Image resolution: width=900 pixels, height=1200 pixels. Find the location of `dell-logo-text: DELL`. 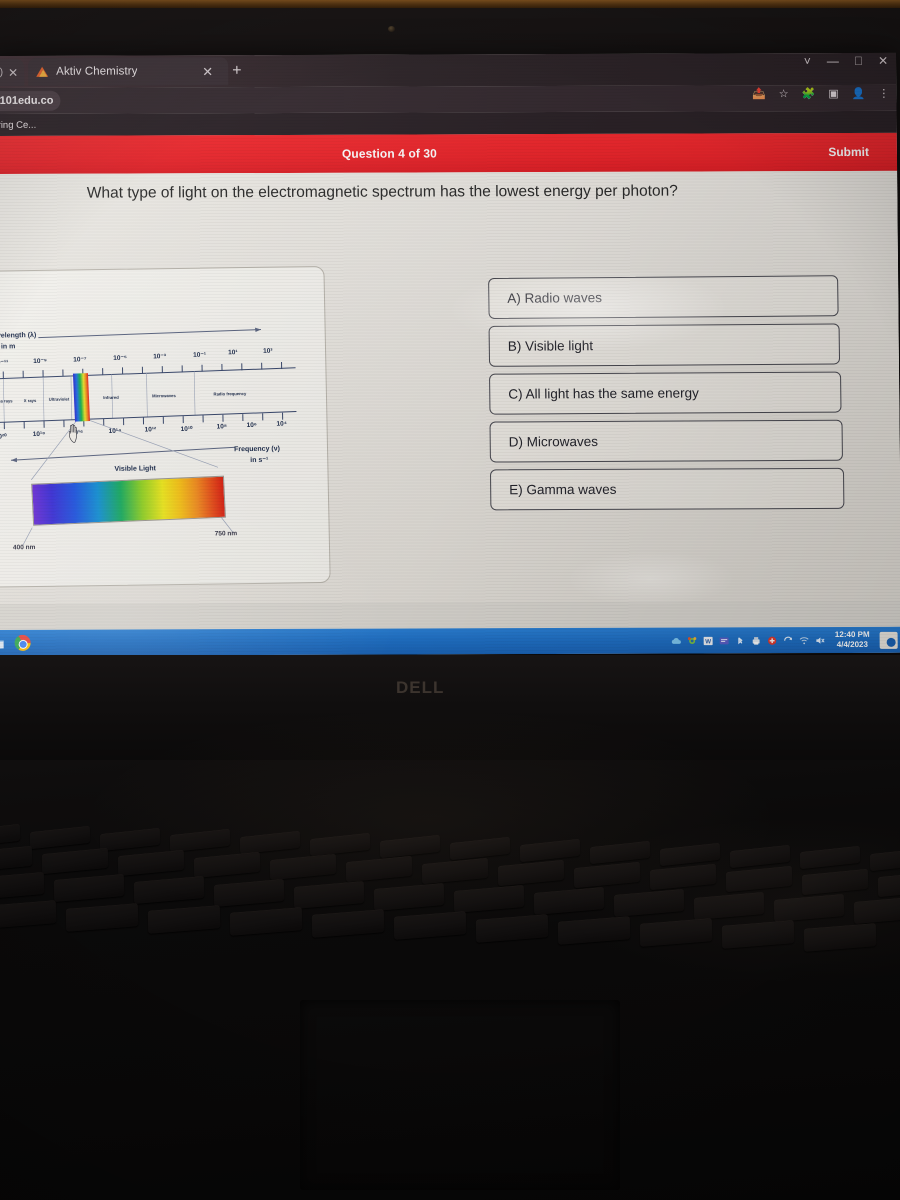

dell-logo-text: DELL is located at coordinates (420, 687).